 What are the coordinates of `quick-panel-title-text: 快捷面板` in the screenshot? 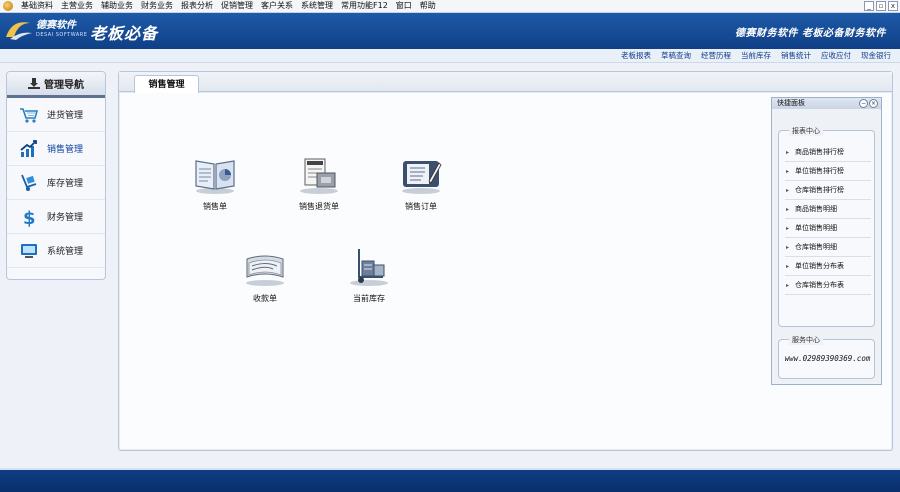 It's located at (791, 103).